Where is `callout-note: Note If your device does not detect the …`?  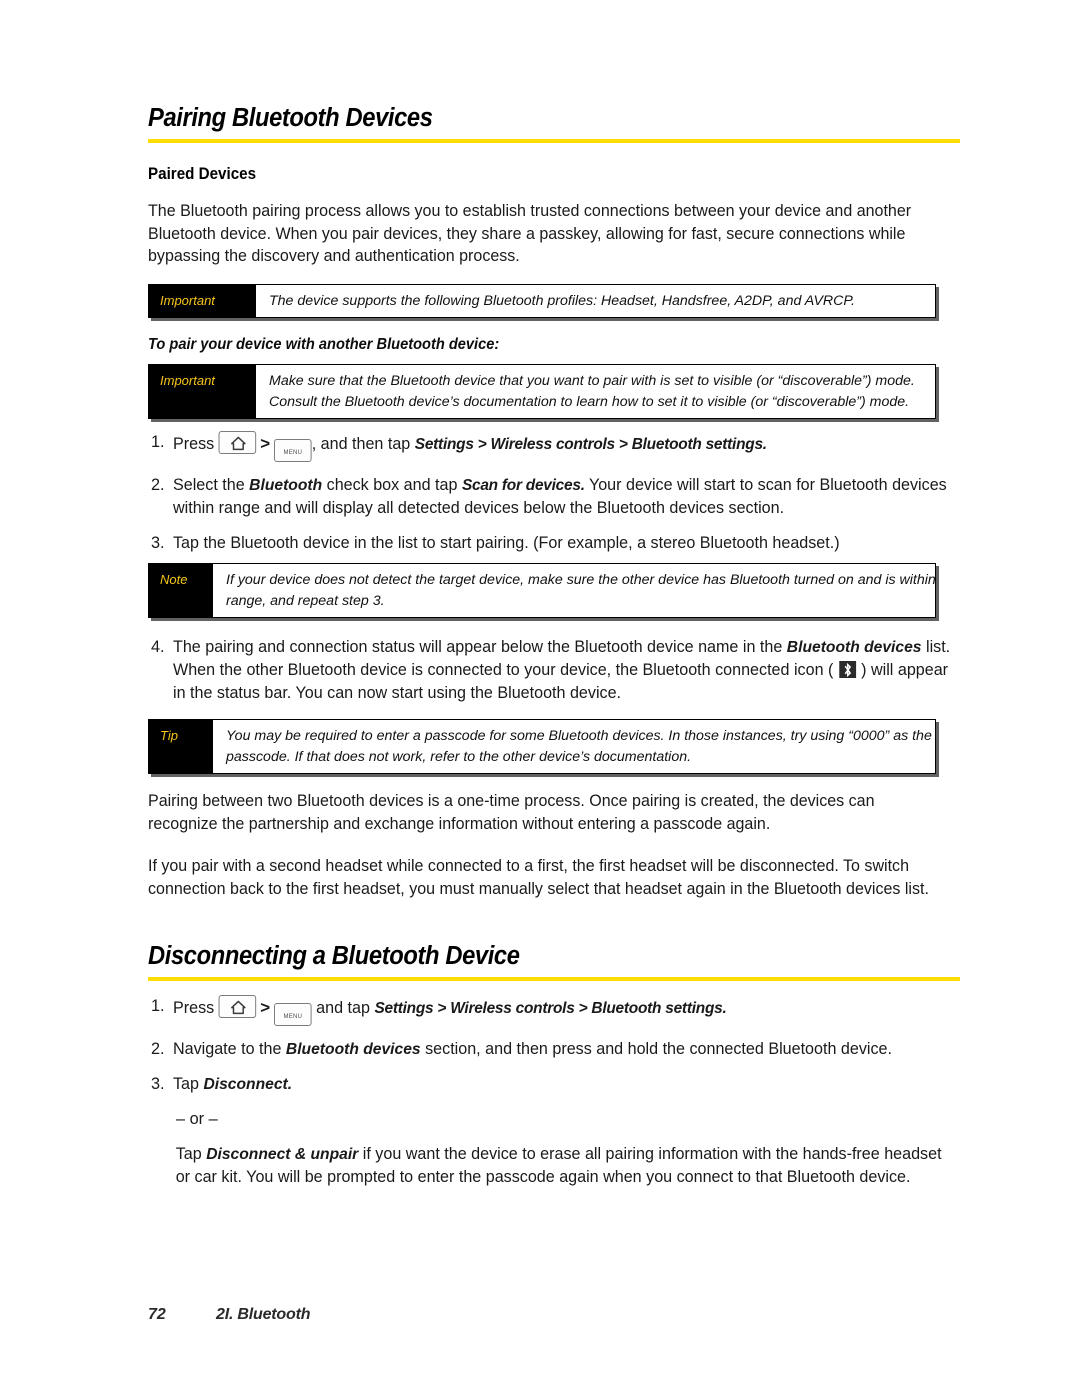
callout-note: Note If your device does not detect the … is located at coordinates (542, 591).